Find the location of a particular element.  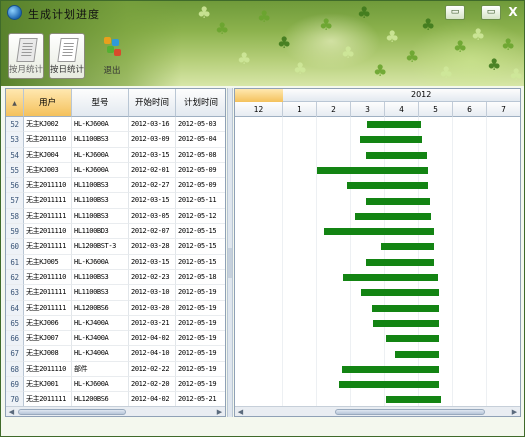

splitter-grip is located at coordinates (230, 263).